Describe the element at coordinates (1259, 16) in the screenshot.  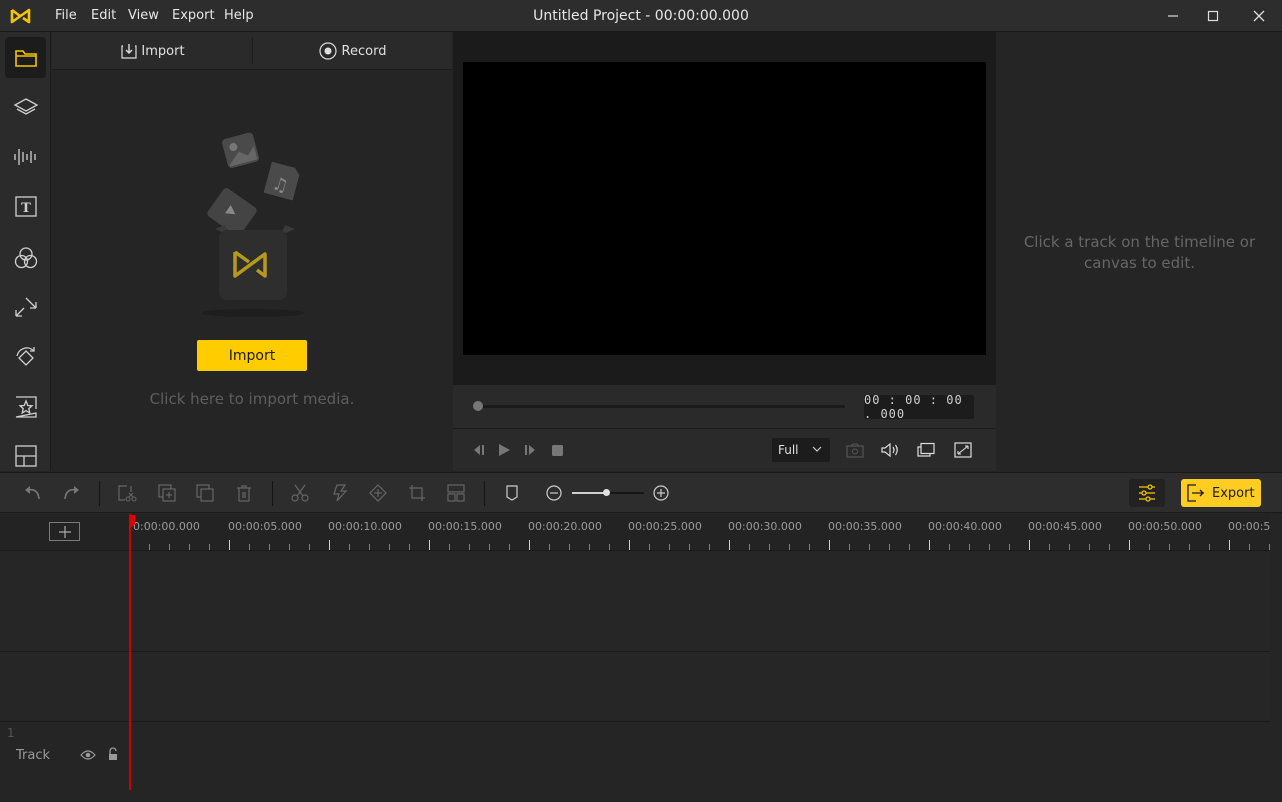
I see `close-button` at that location.